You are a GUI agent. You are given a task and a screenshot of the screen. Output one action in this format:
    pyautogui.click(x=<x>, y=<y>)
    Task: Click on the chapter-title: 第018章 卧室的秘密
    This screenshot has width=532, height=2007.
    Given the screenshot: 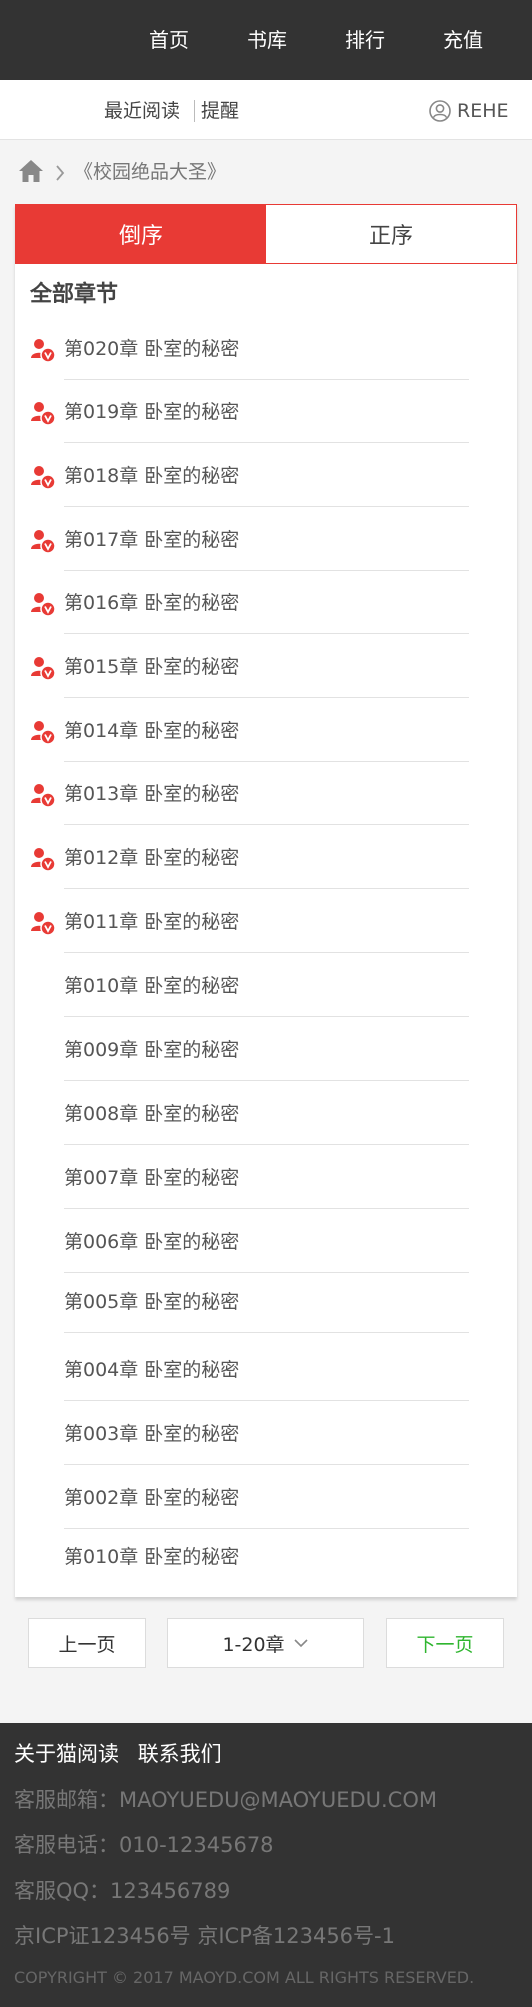 What is the action you would take?
    pyautogui.click(x=152, y=476)
    